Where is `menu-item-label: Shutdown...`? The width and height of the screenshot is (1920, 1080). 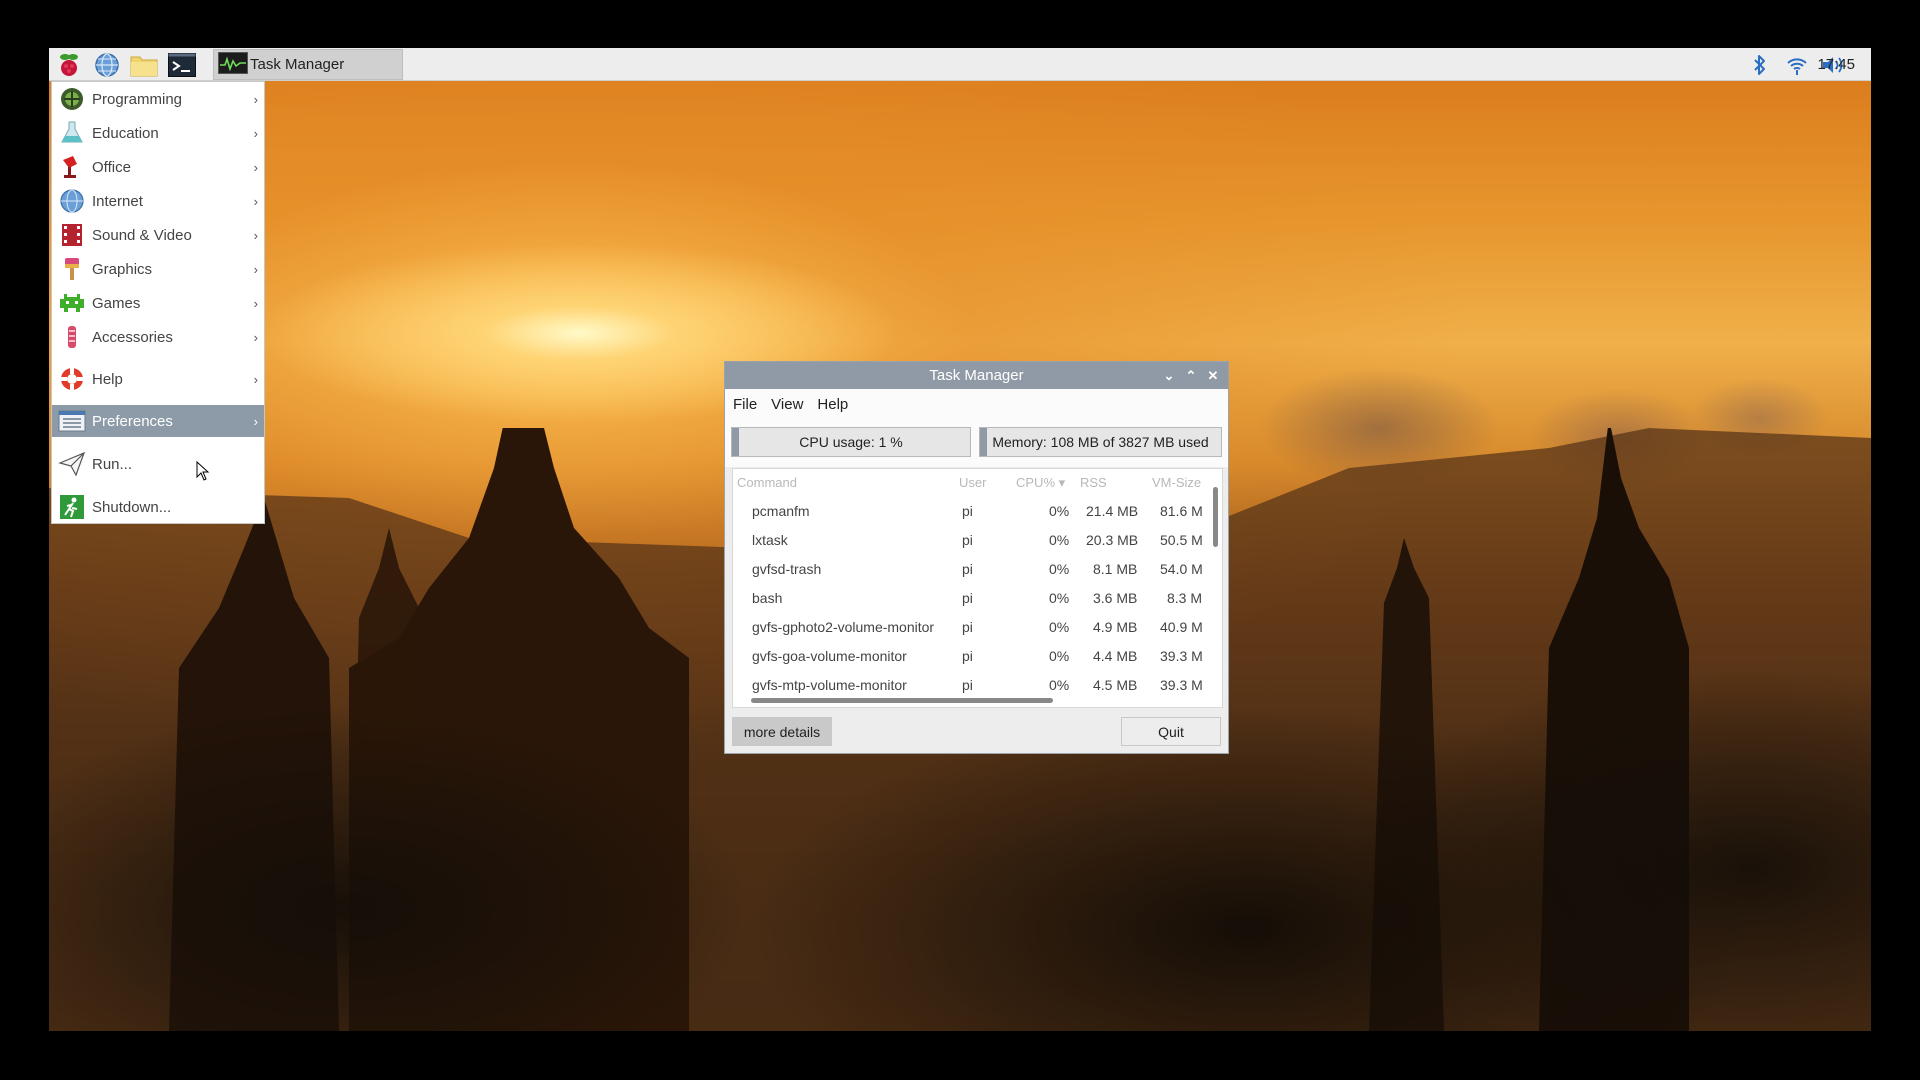
menu-item-label: Shutdown... is located at coordinates (132, 507).